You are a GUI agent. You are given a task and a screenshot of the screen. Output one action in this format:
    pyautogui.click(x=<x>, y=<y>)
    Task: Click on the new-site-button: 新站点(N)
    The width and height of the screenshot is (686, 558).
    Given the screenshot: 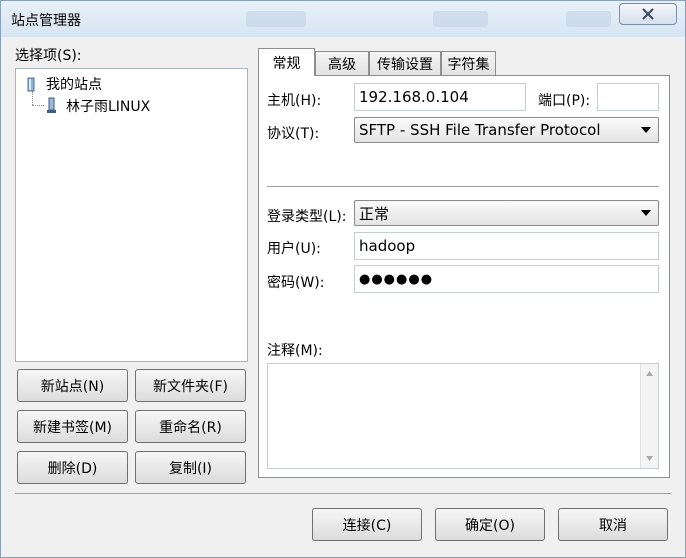 What is the action you would take?
    pyautogui.click(x=72, y=385)
    